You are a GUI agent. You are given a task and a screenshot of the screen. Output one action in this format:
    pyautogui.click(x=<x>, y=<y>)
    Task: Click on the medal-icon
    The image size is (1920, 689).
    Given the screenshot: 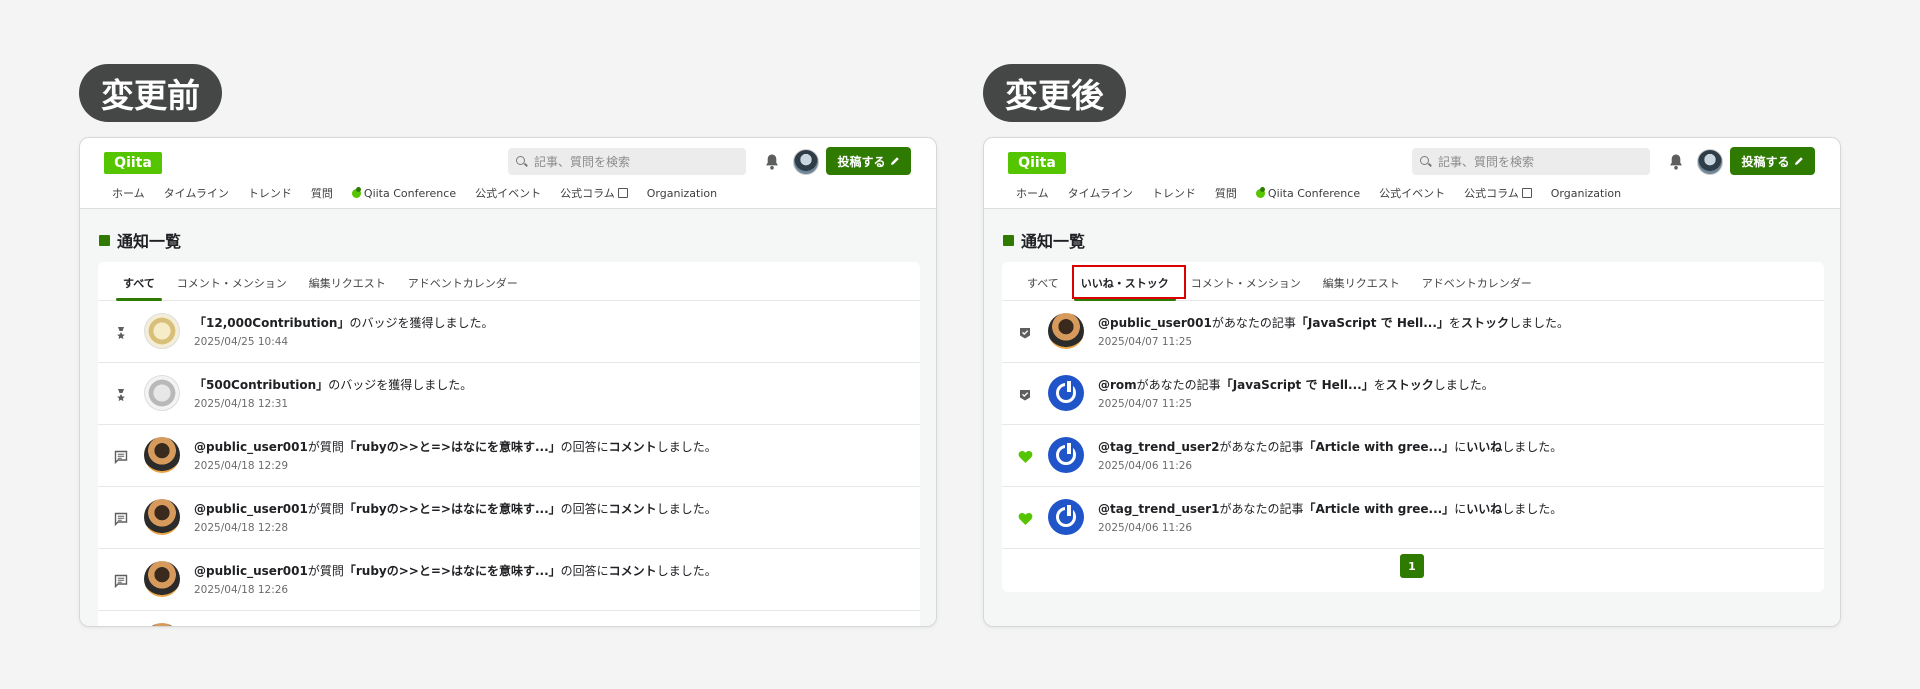 What is the action you would take?
    pyautogui.click(x=121, y=332)
    